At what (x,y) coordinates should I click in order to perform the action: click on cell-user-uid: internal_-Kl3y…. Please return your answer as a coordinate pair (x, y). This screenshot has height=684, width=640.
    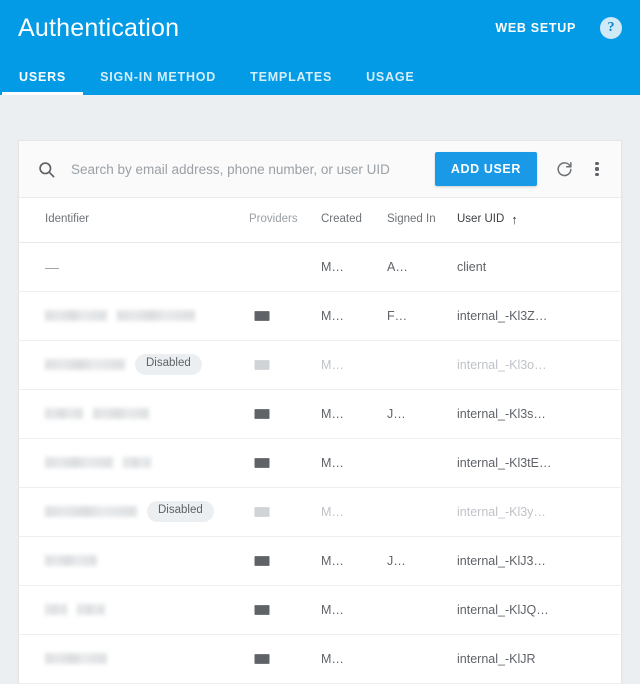
    Looking at the image, I should click on (540, 512).